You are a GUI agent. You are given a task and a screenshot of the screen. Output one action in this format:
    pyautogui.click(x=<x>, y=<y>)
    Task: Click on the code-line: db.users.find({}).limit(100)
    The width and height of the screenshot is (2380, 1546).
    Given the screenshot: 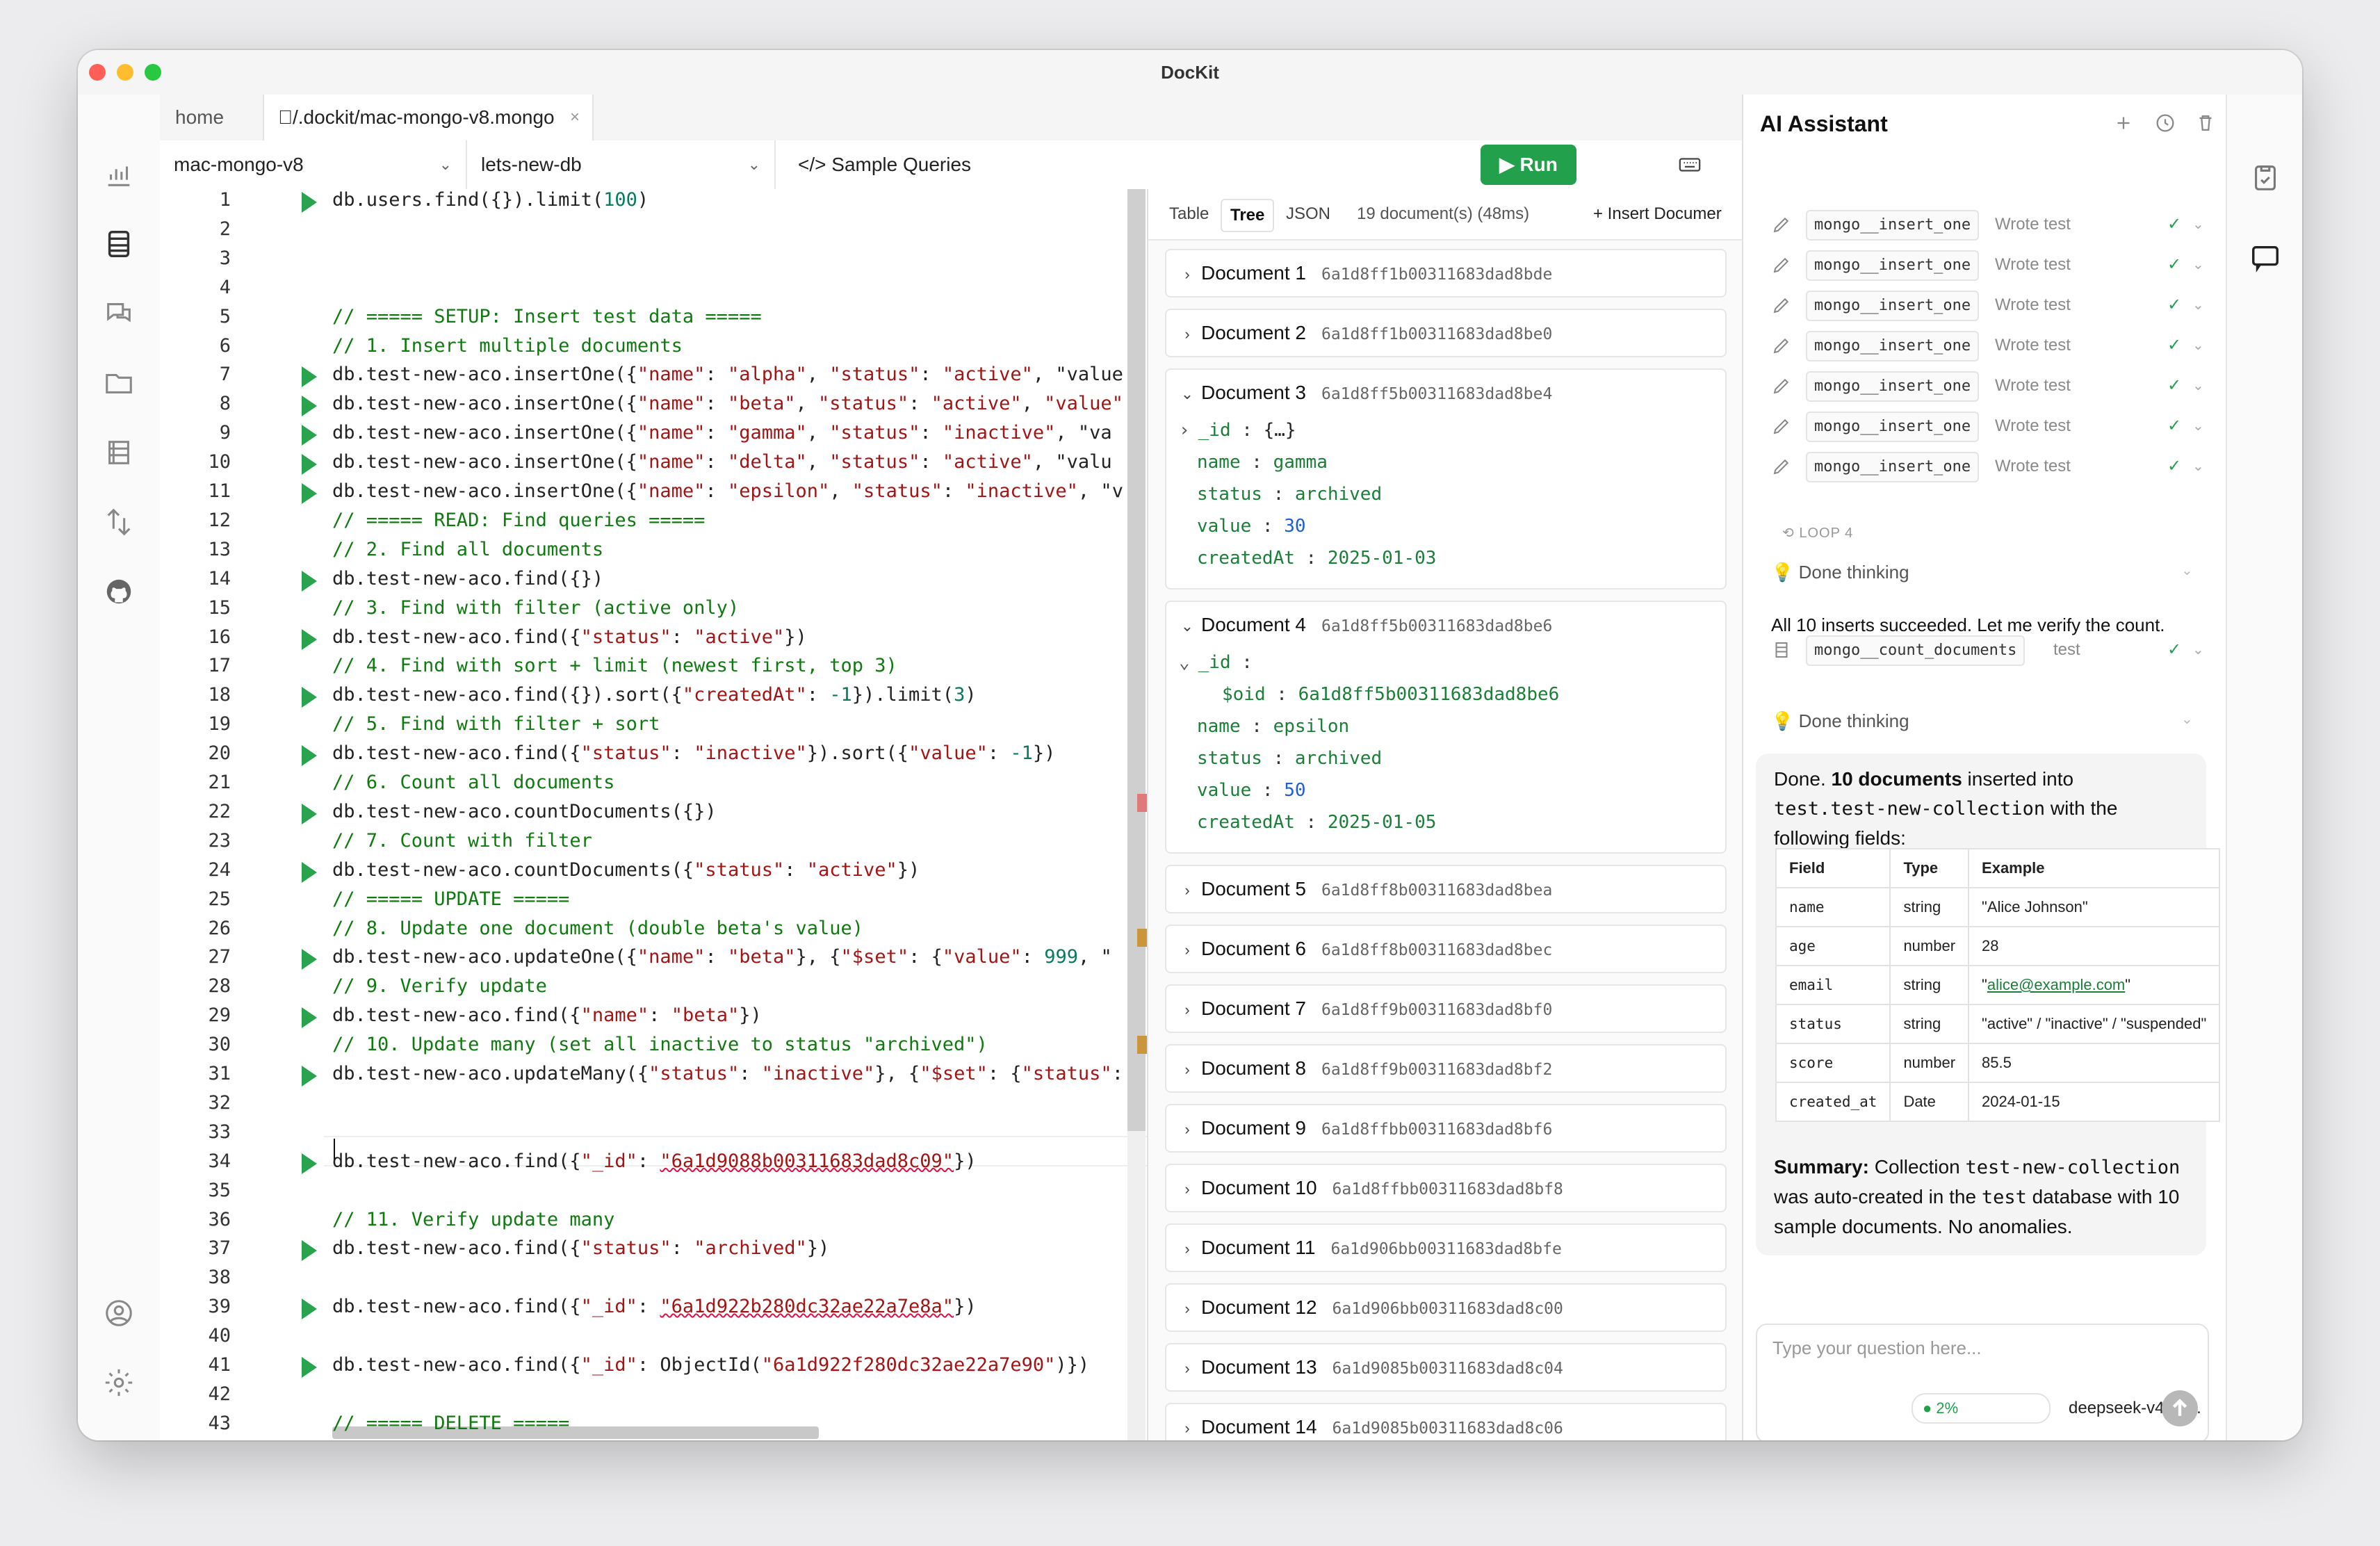 What is the action you would take?
    pyautogui.click(x=490, y=200)
    